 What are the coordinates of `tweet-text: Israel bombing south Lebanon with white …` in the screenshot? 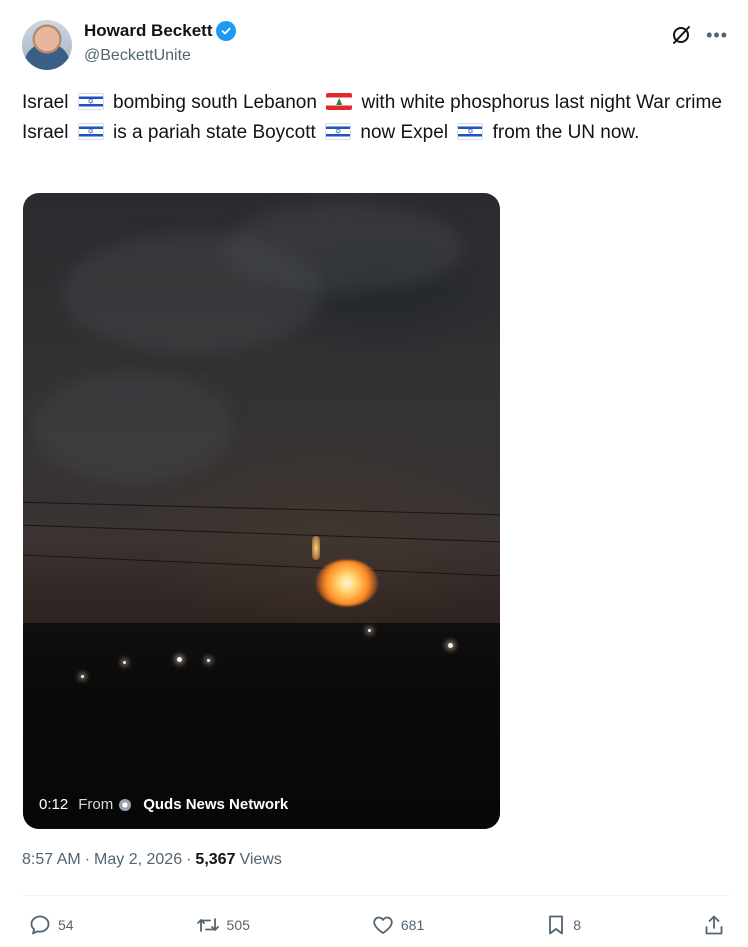 It's located at (375, 118).